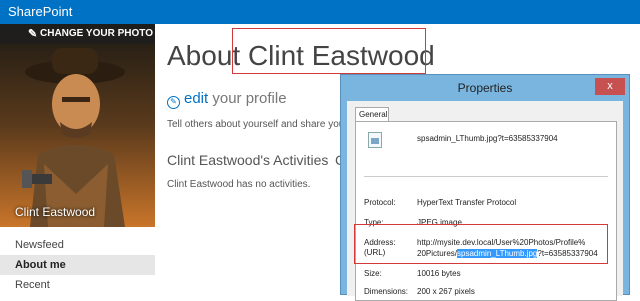  What do you see at coordinates (55, 212) in the screenshot?
I see `profile-name: Clint Eastwood` at bounding box center [55, 212].